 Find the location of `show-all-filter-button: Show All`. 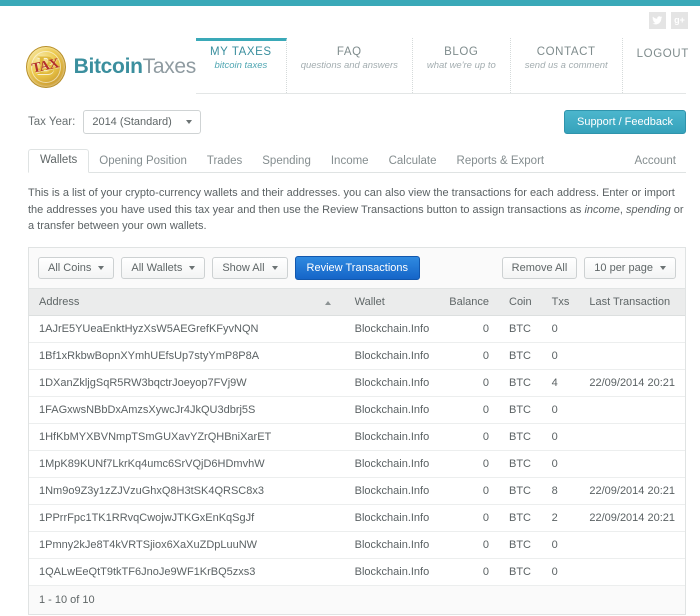

show-all-filter-button: Show All is located at coordinates (250, 267).